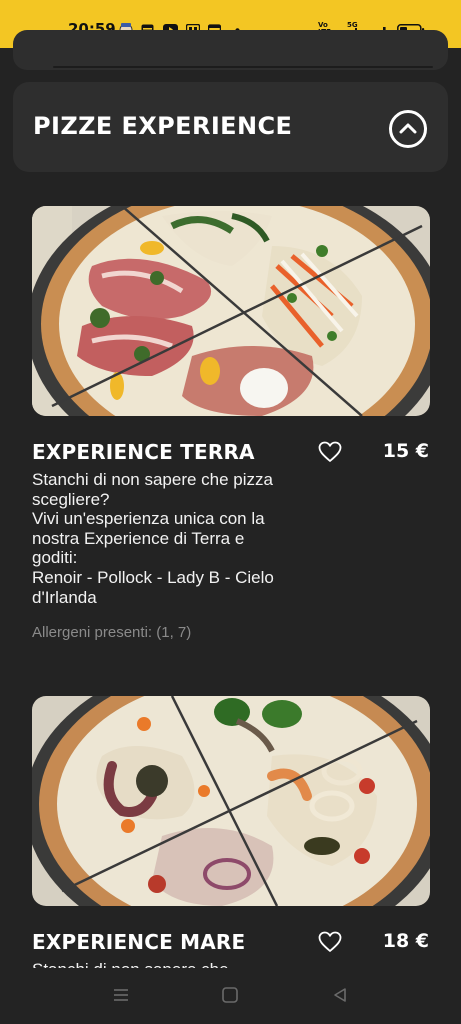  What do you see at coordinates (408, 129) in the screenshot?
I see `chevron-up-circle-icon` at bounding box center [408, 129].